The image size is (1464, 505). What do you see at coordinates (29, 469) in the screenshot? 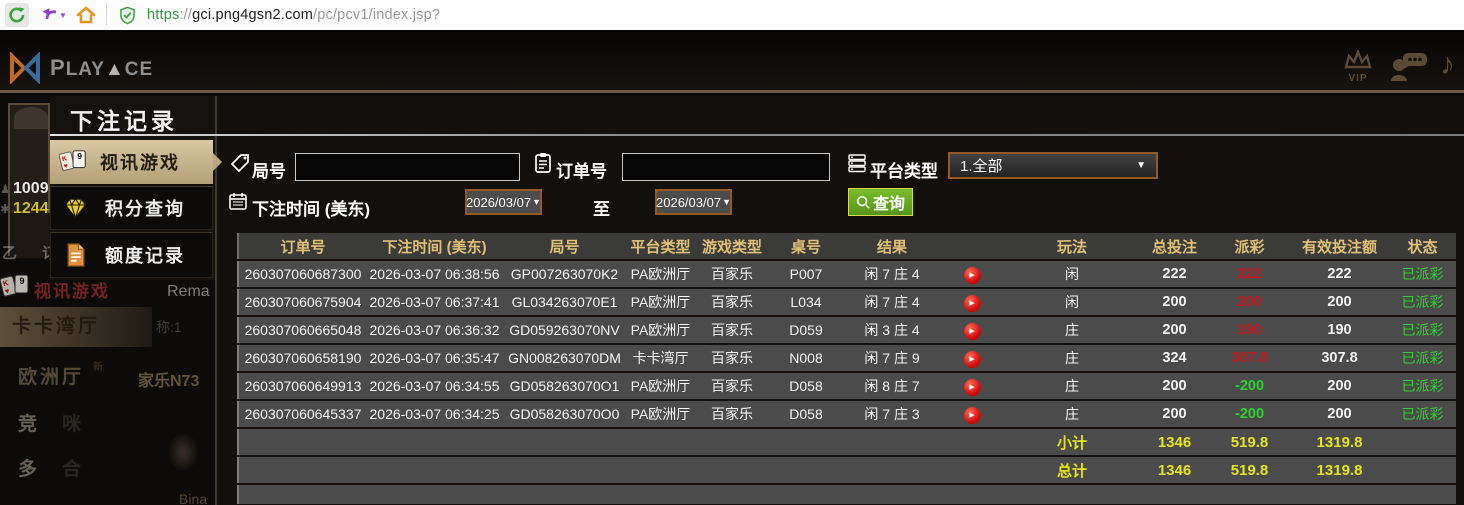
I see `bg-nav-duo: 多` at bounding box center [29, 469].